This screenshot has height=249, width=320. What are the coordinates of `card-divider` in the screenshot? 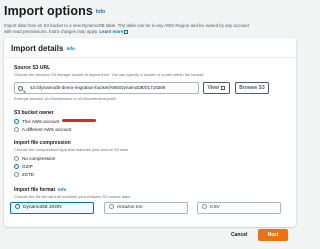 It's located at (150, 57).